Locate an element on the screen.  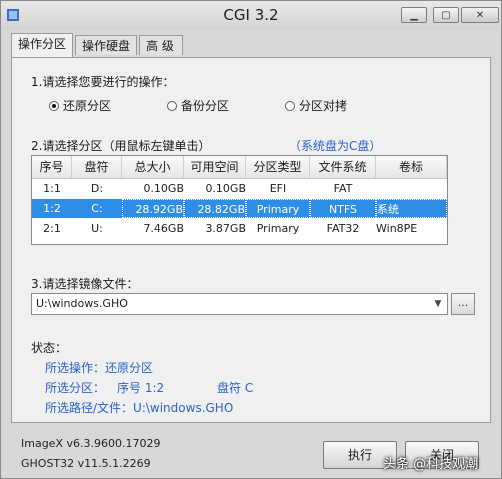
cell-no: 1:1 is located at coordinates (52, 188).